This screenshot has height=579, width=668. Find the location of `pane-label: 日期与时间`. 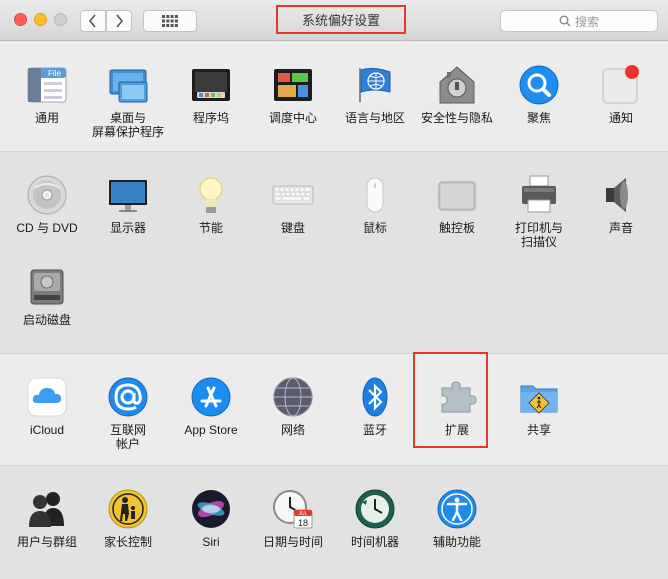

pane-label: 日期与时间 is located at coordinates (292, 542).